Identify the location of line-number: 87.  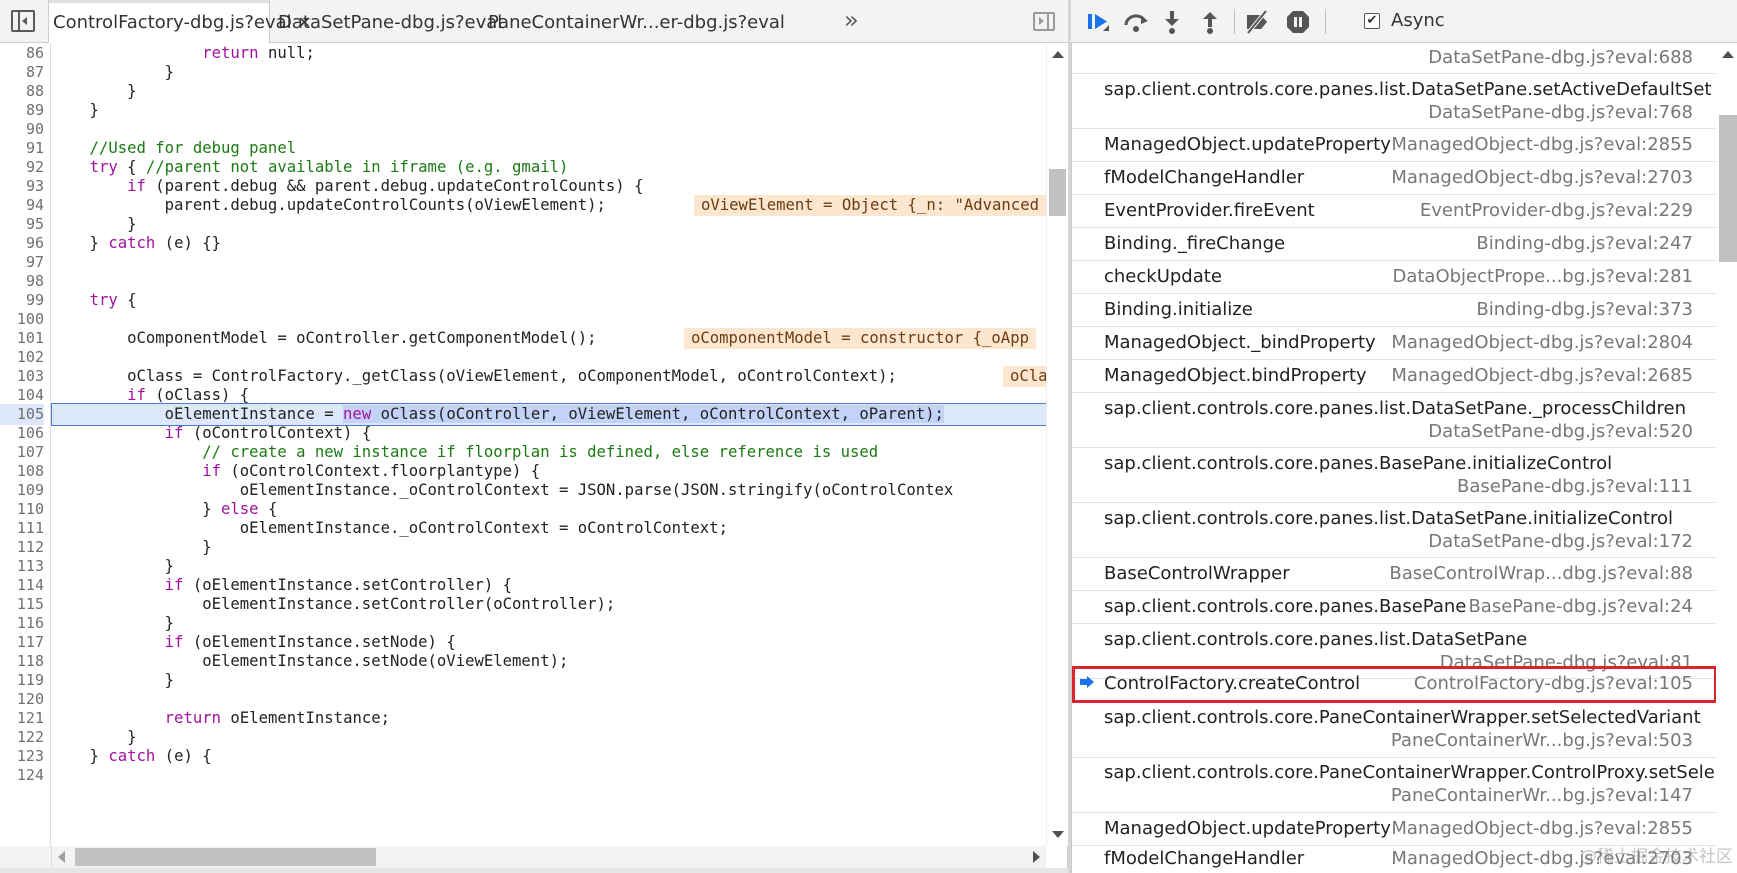
(22, 72).